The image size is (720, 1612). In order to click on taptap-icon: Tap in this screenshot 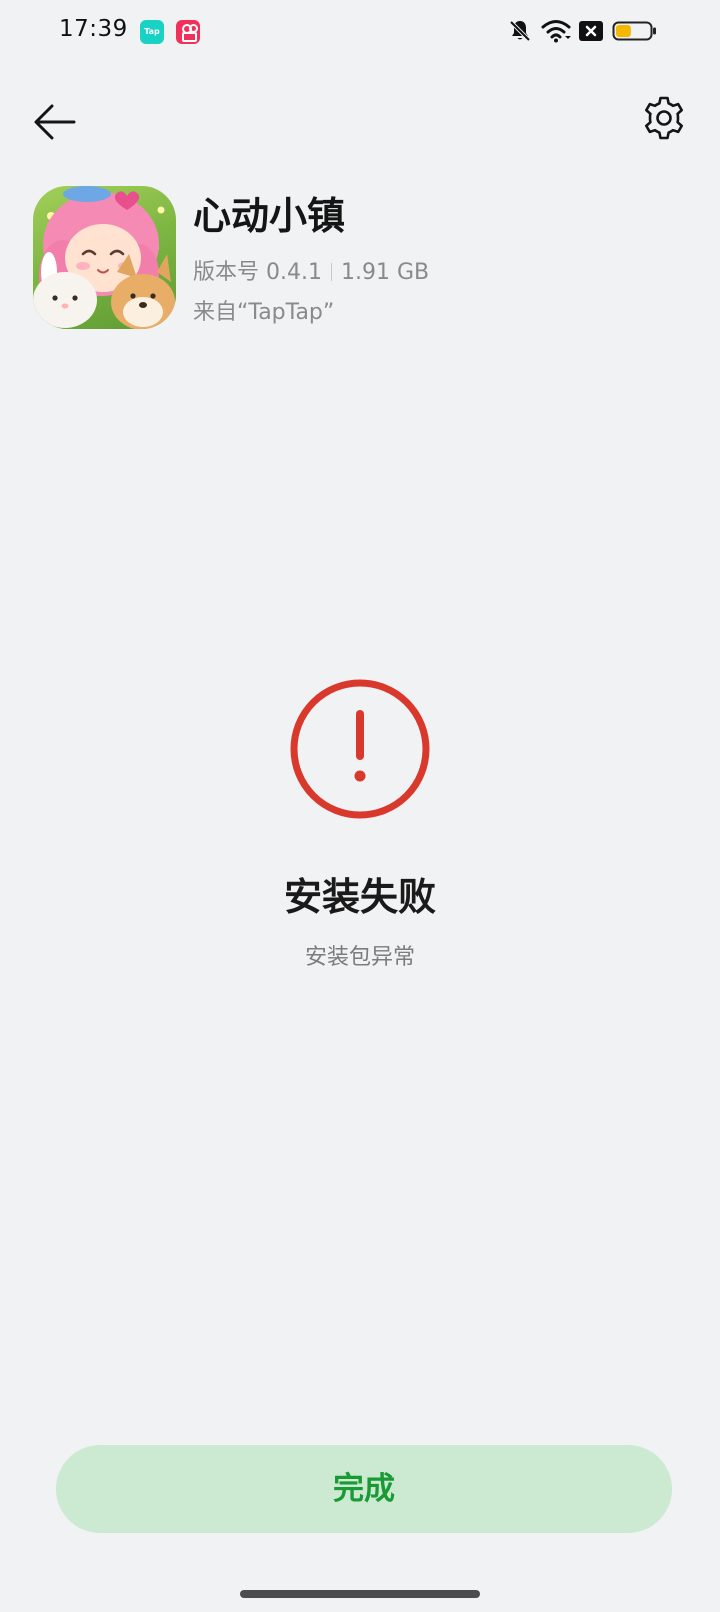, I will do `click(152, 32)`.